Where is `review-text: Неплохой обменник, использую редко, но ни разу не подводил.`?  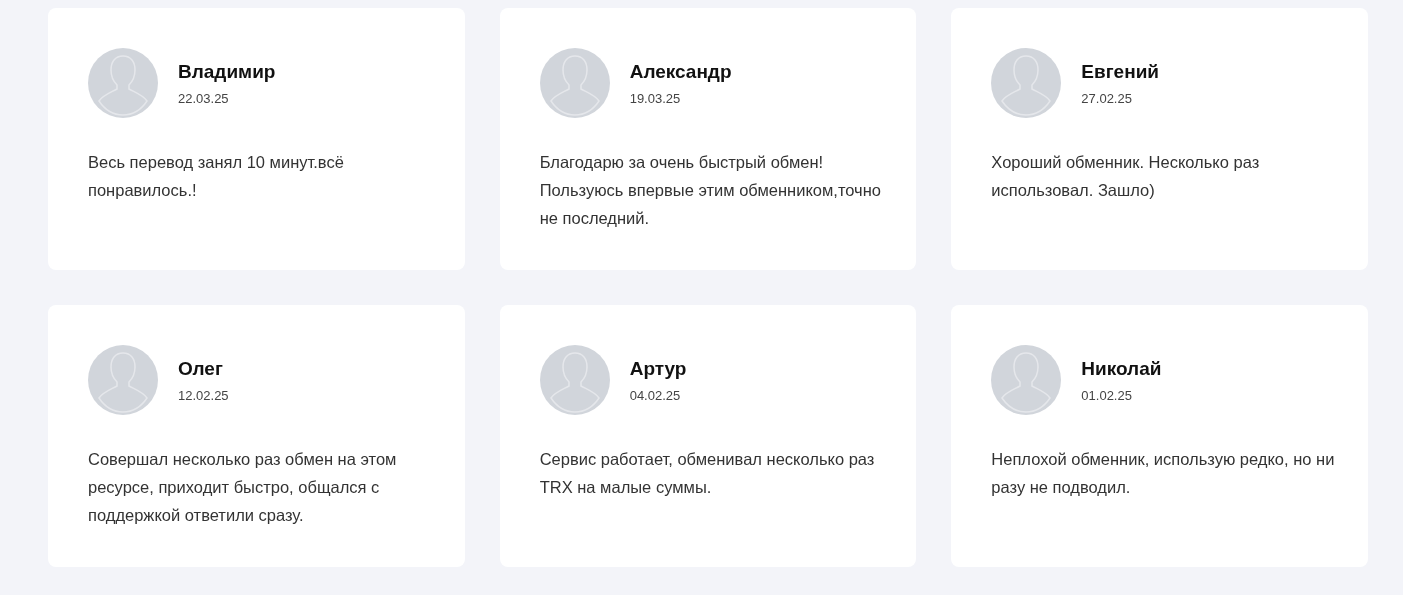
review-text: Неплохой обменник, использую редко, но ни разу не подводил. is located at coordinates (1163, 473).